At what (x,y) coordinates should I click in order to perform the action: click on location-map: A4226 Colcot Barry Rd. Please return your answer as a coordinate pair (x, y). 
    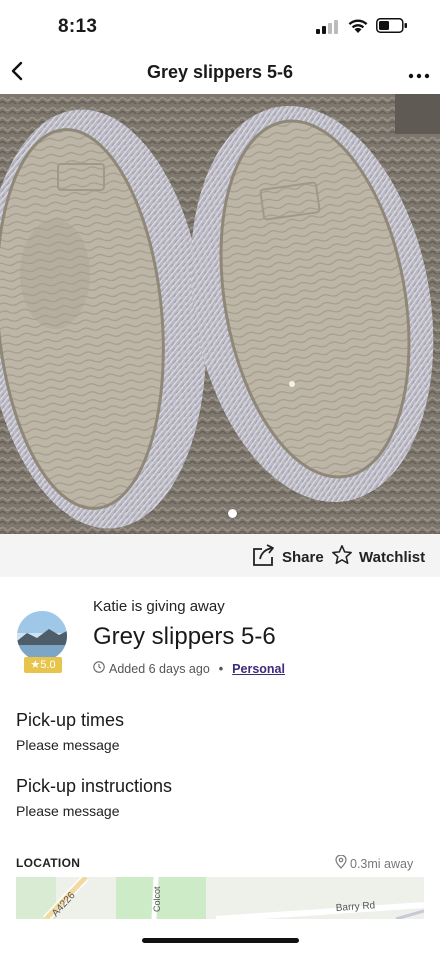
    Looking at the image, I should click on (220, 898).